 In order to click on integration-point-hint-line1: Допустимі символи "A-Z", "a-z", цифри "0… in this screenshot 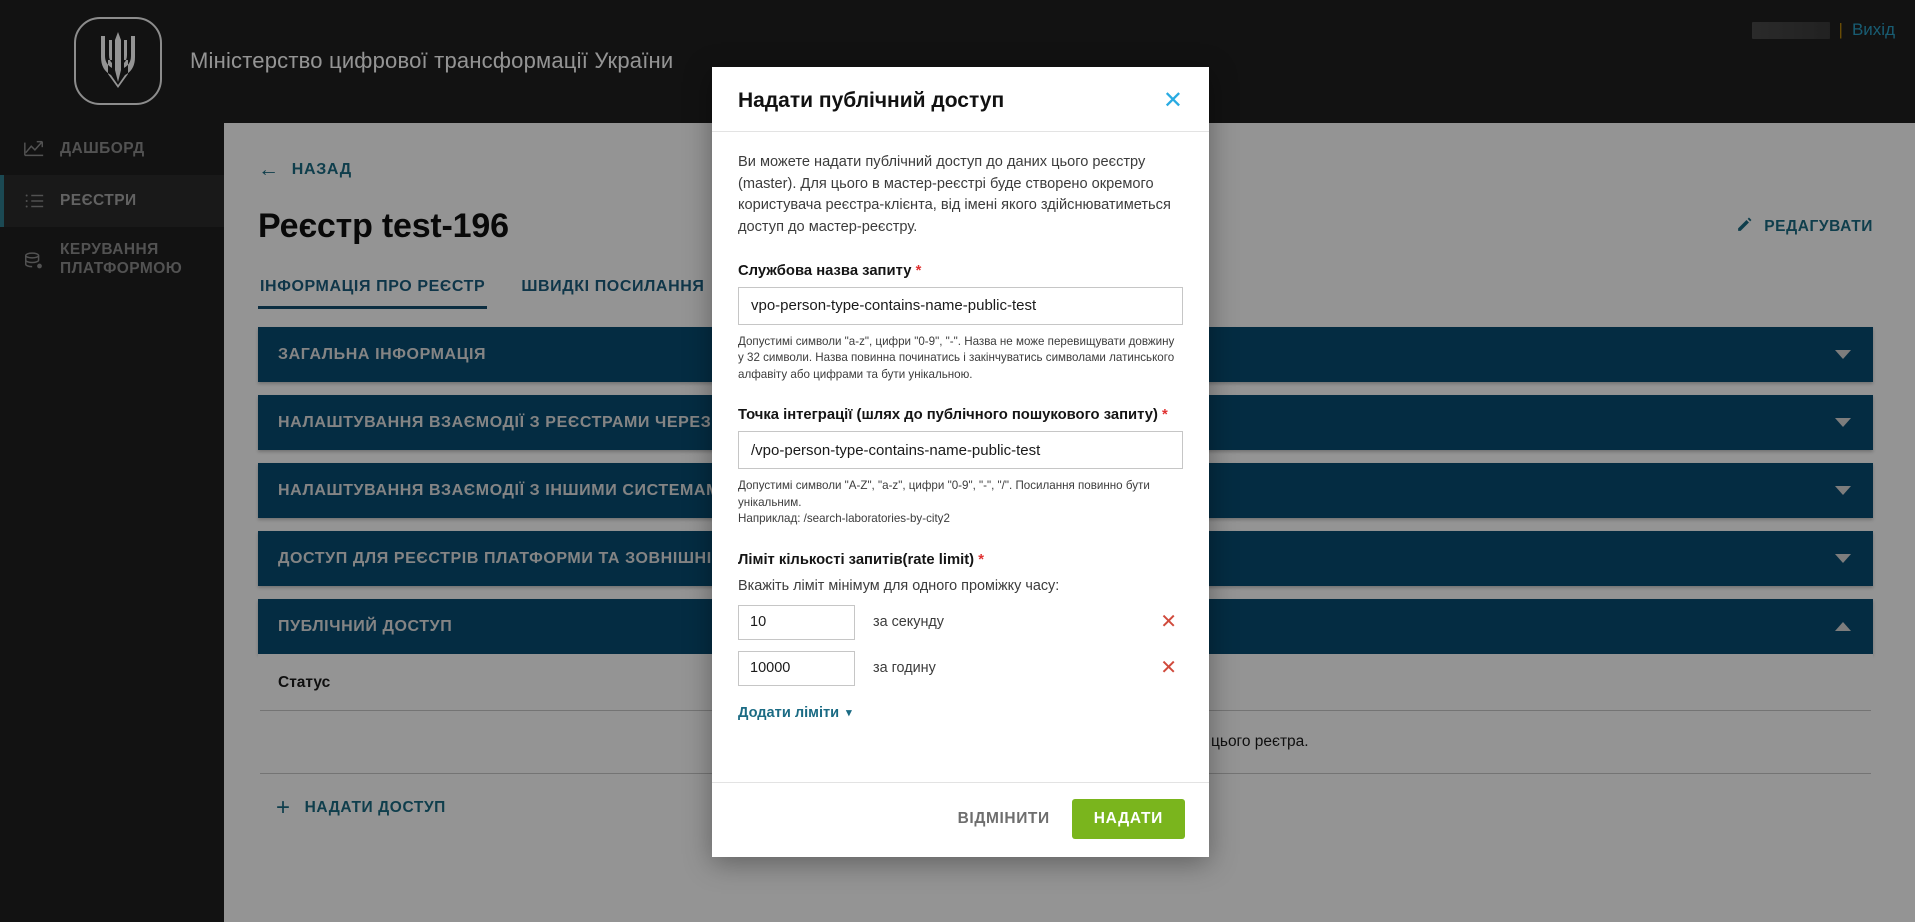, I will do `click(944, 494)`.